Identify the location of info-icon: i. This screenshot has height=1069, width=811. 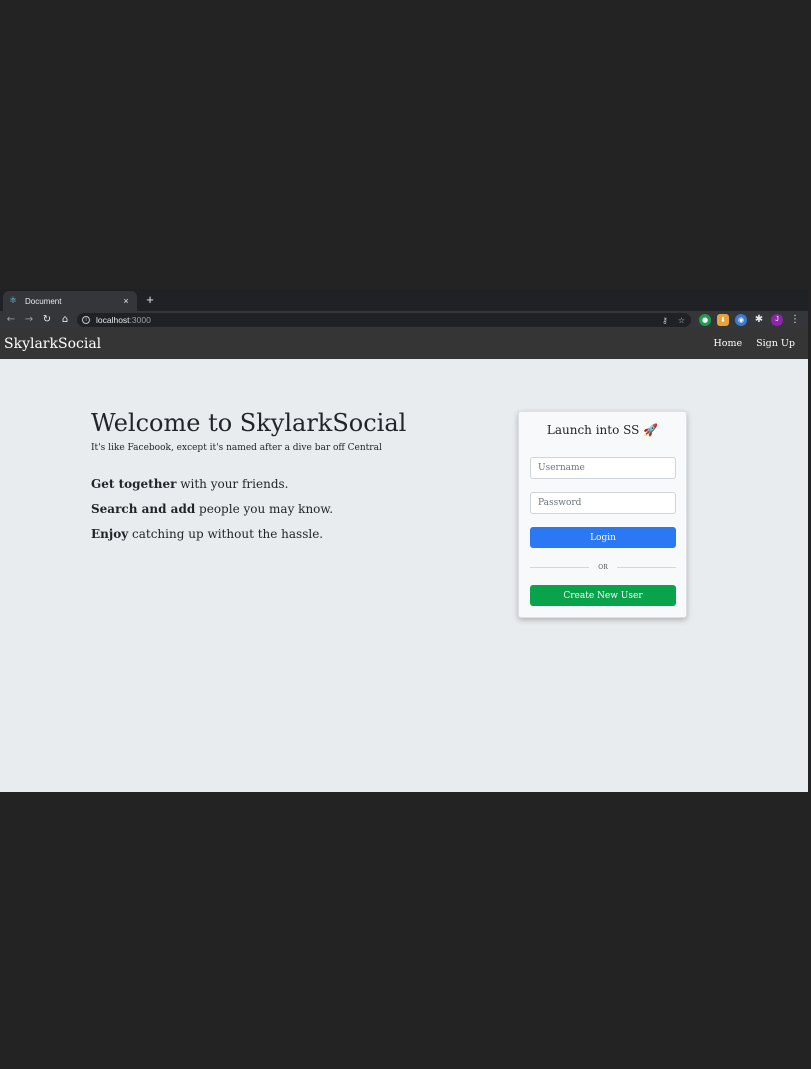
(86, 320).